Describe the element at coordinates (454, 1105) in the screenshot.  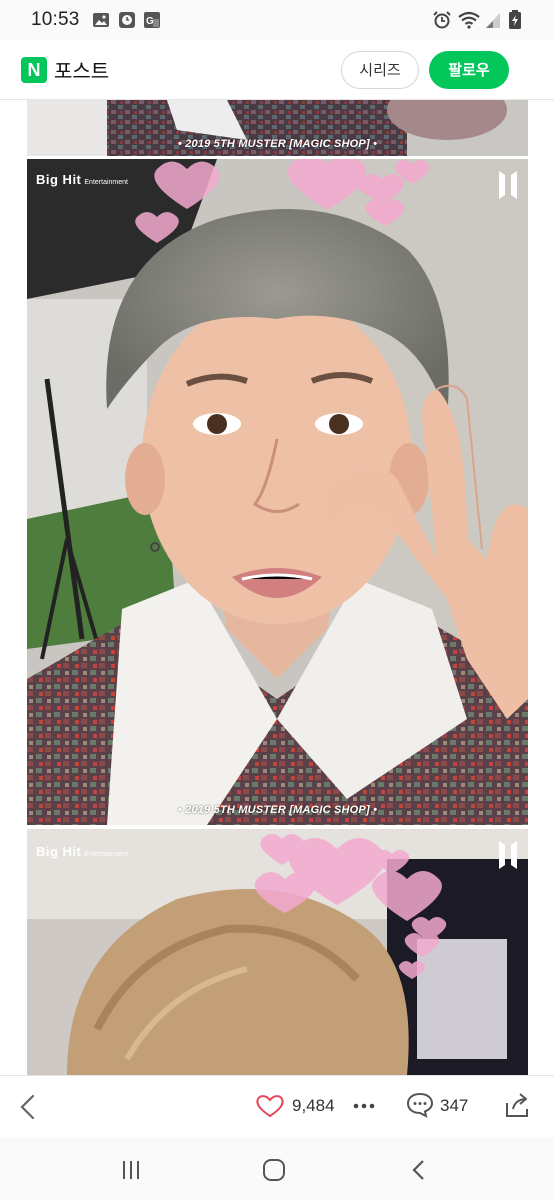
I see `comment-count: 347` at that location.